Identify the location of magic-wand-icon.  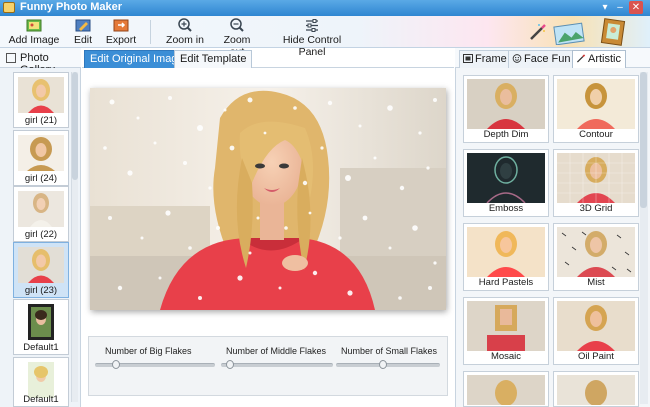
(538, 32).